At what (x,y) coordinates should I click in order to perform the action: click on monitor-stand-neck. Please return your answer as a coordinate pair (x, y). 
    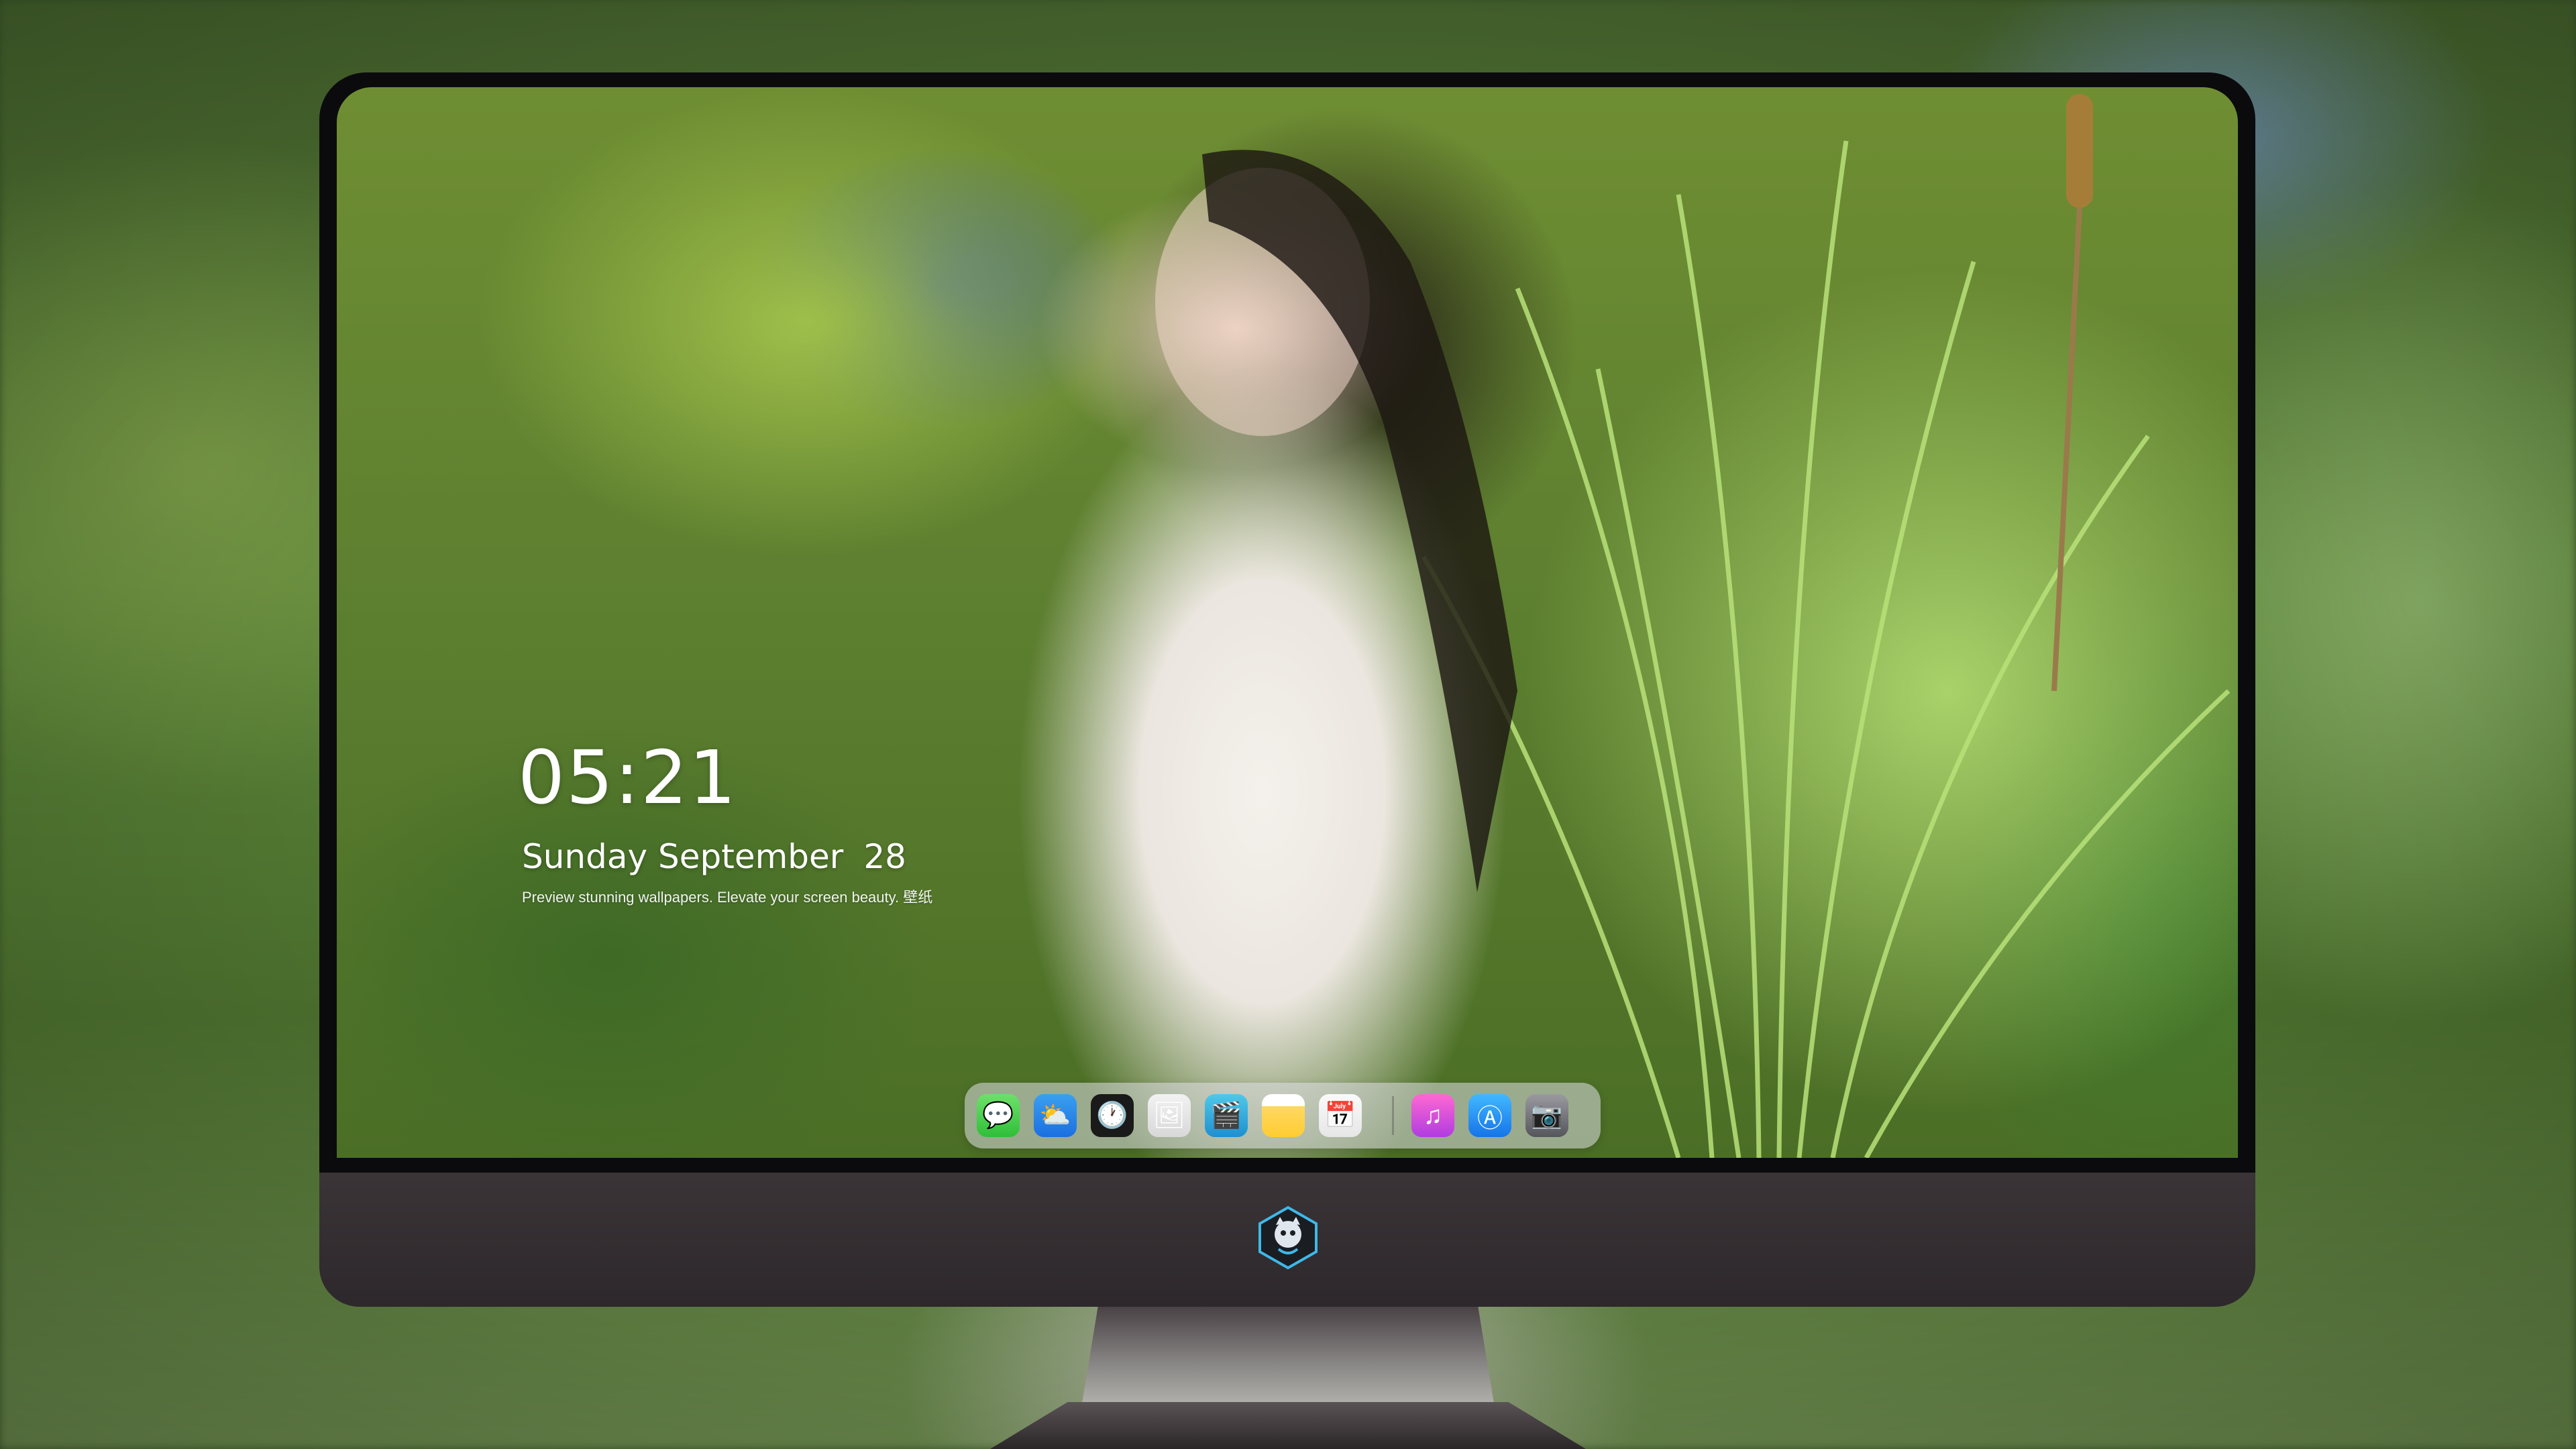
    Looking at the image, I should click on (1288, 1357).